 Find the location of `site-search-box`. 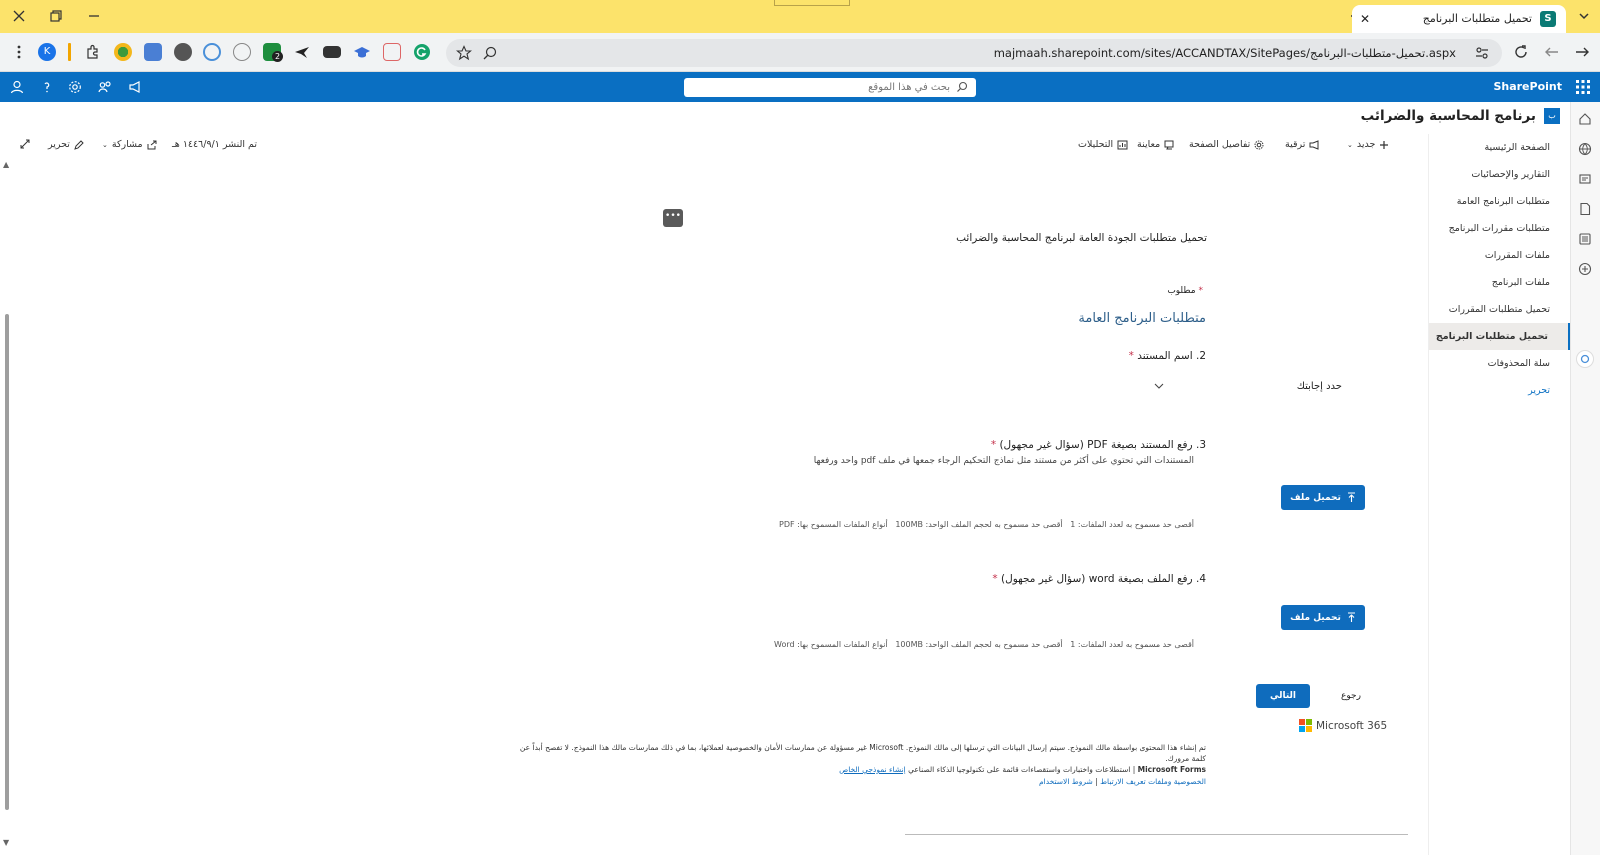

site-search-box is located at coordinates (830, 87).